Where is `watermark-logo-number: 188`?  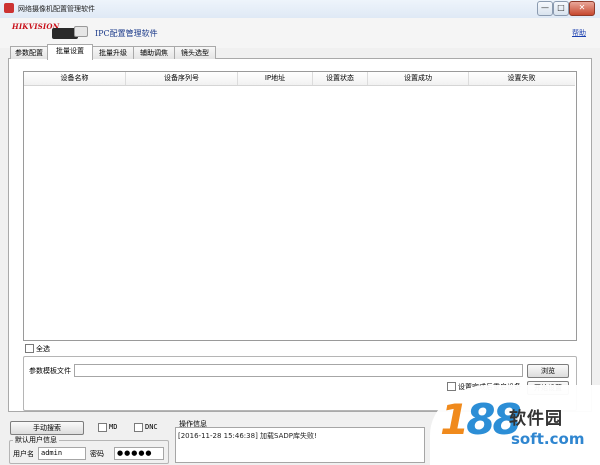
watermark-logo-number: 188 is located at coordinates (481, 419).